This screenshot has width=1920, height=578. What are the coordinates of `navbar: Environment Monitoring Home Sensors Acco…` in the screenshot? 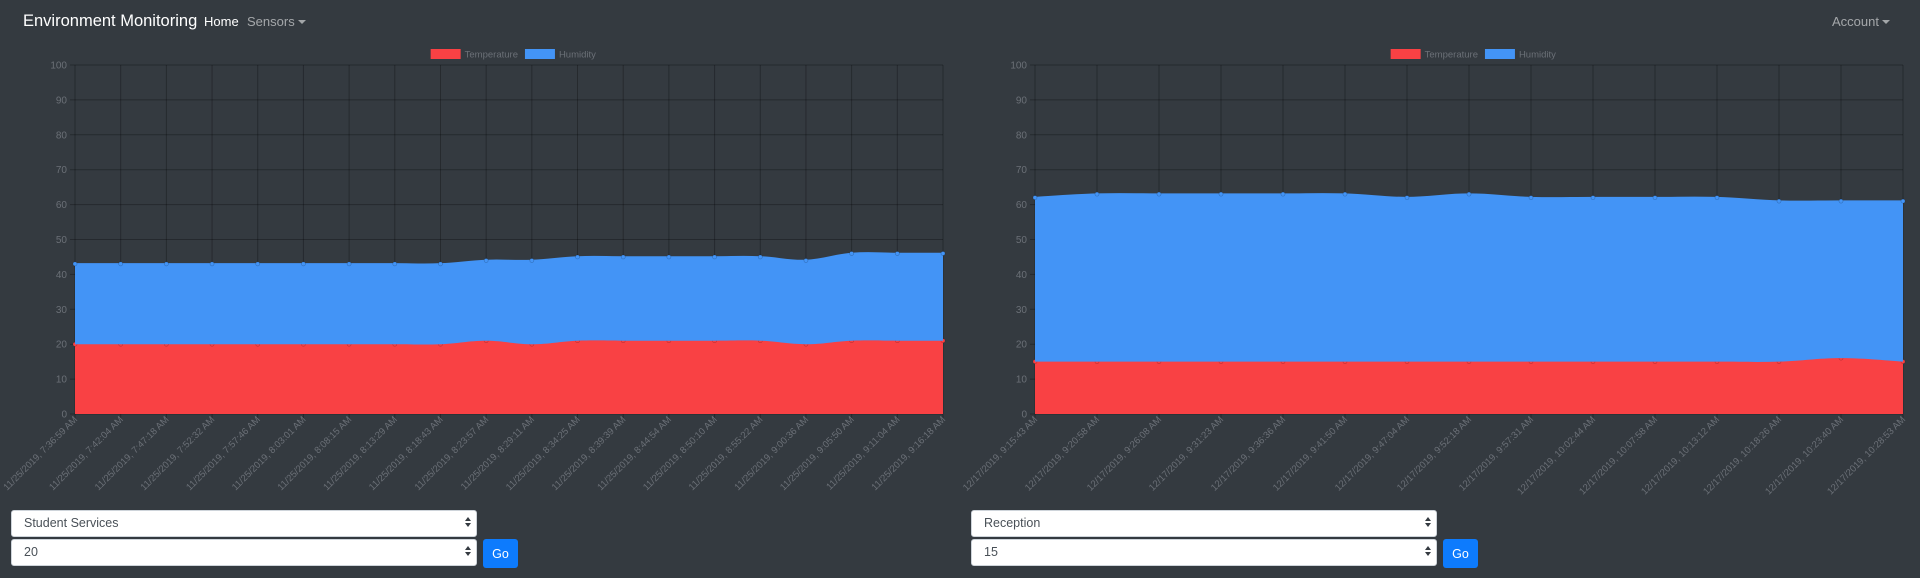 It's located at (960, 22).